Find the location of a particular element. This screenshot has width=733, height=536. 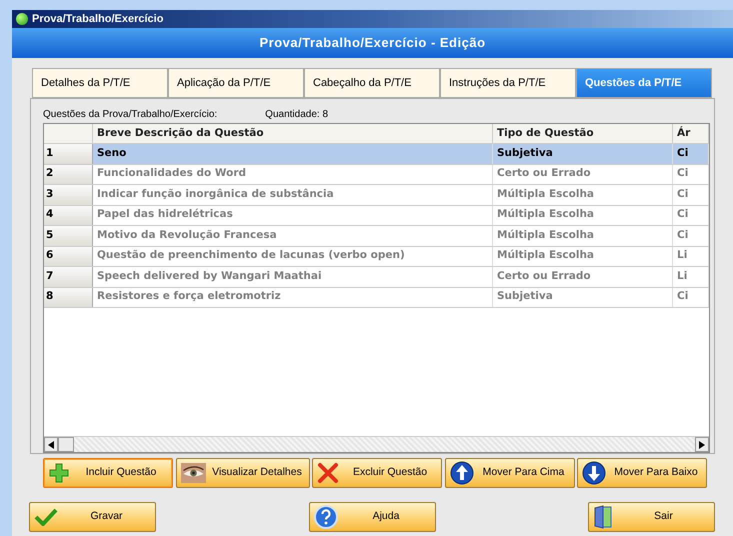

row-number: 7 is located at coordinates (68, 276).